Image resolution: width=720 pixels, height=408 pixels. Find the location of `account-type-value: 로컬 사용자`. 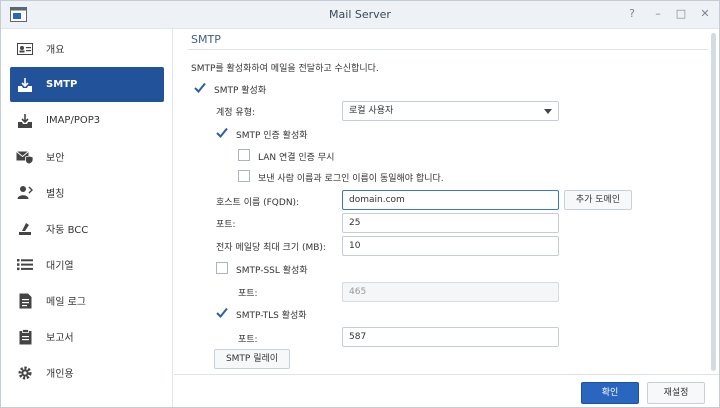

account-type-value: 로컬 사용자 is located at coordinates (371, 111).